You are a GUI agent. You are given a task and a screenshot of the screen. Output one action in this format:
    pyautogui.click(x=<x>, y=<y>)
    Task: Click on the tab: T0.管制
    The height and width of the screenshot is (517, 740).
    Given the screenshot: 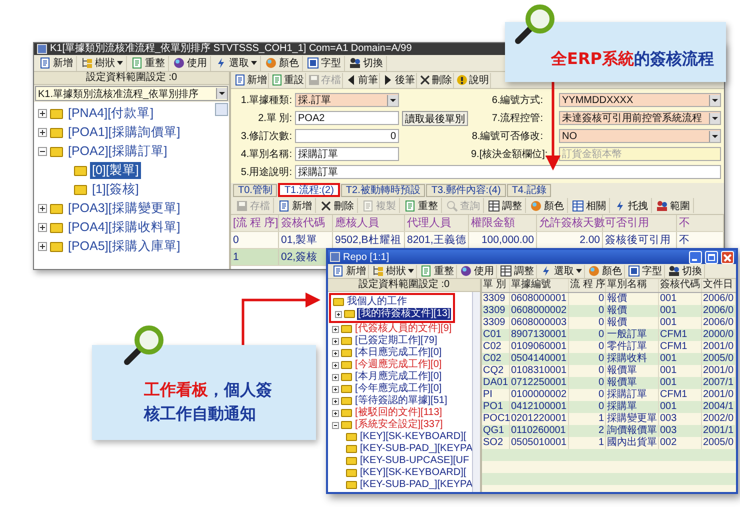 What is the action you would take?
    pyautogui.click(x=255, y=190)
    